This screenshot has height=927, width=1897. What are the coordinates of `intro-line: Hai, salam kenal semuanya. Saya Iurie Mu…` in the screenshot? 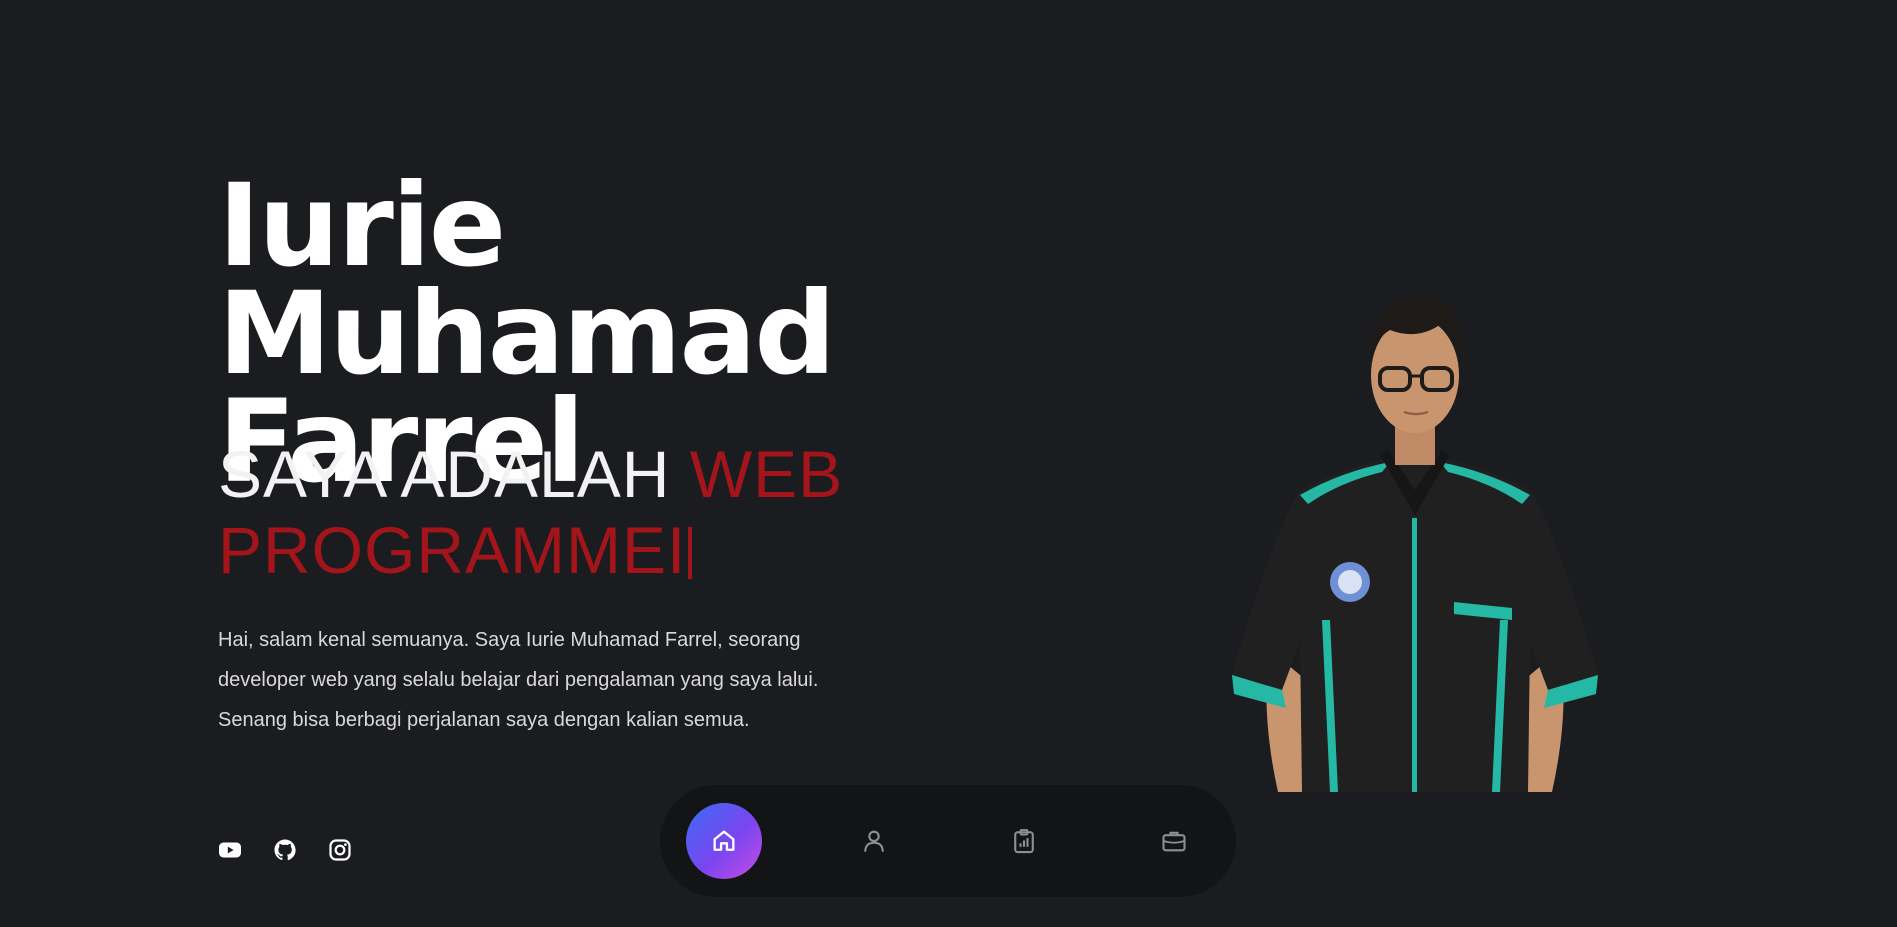 It's located at (509, 640).